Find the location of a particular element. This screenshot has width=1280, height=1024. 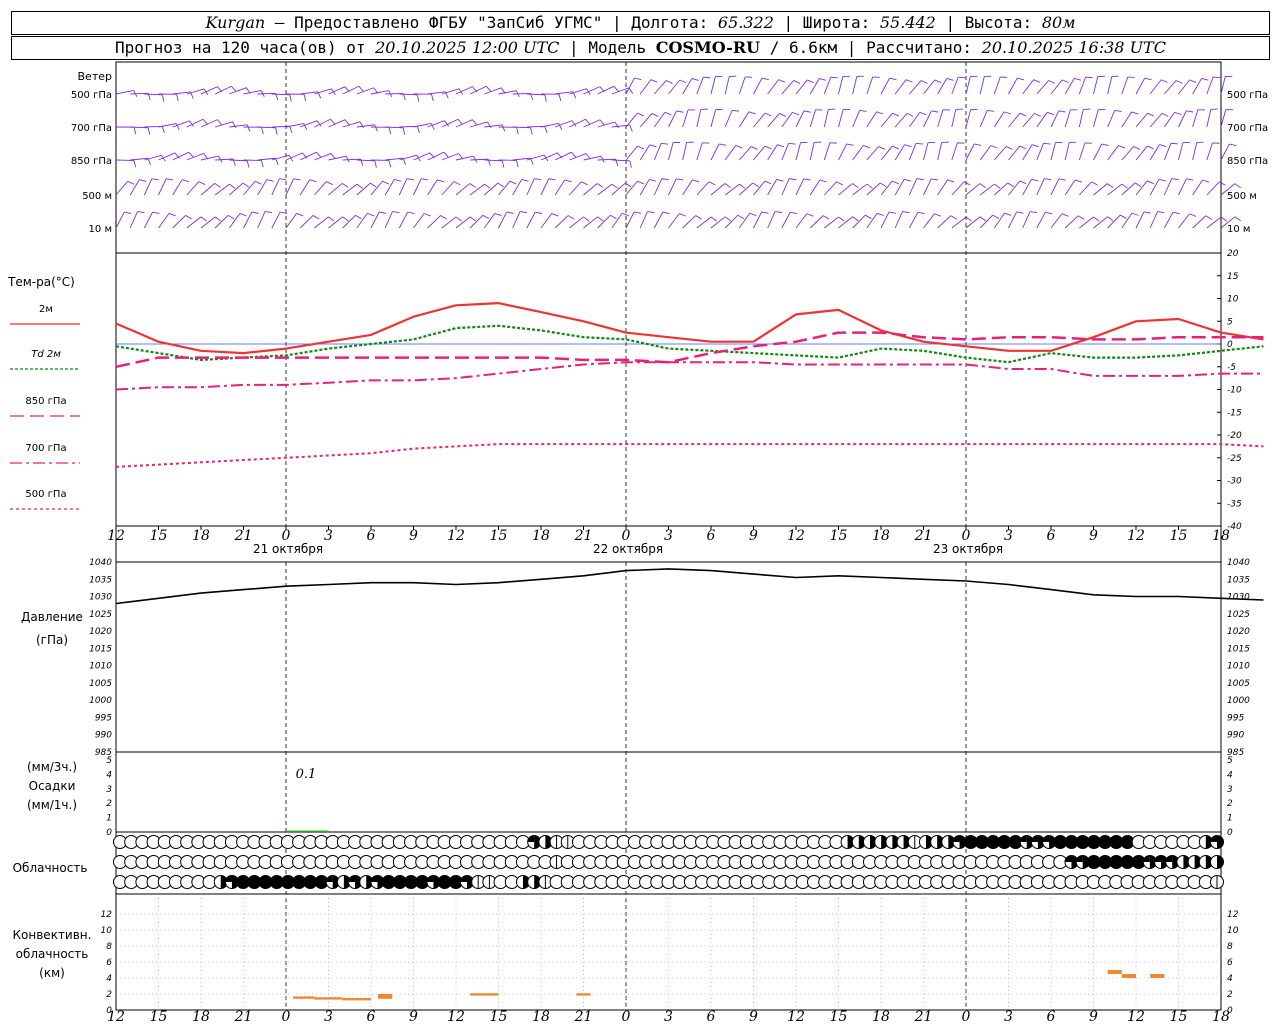

x-tick-label: 12 is located at coordinates (456, 1016).